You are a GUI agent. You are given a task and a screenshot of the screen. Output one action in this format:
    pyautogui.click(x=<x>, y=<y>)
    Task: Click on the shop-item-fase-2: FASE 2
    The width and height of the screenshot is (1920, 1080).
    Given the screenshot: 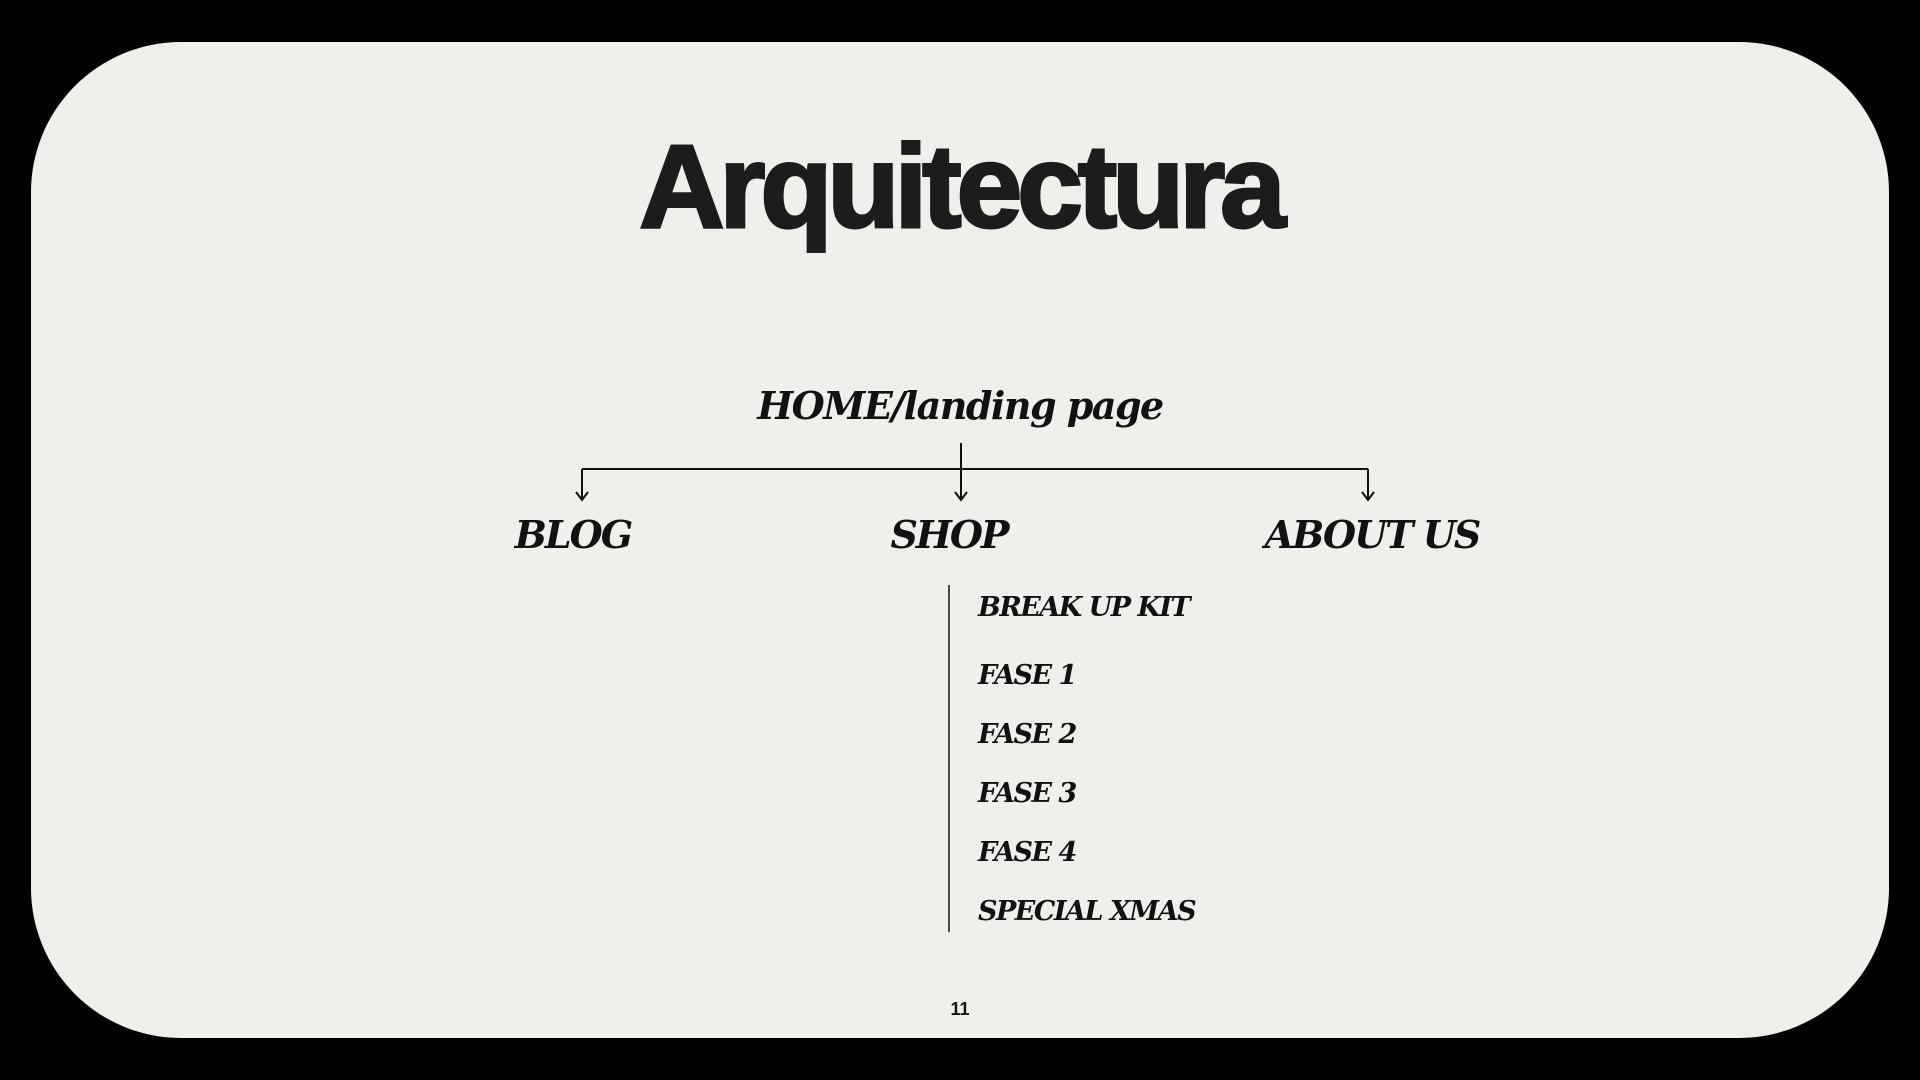 What is the action you would take?
    pyautogui.click(x=1027, y=734)
    